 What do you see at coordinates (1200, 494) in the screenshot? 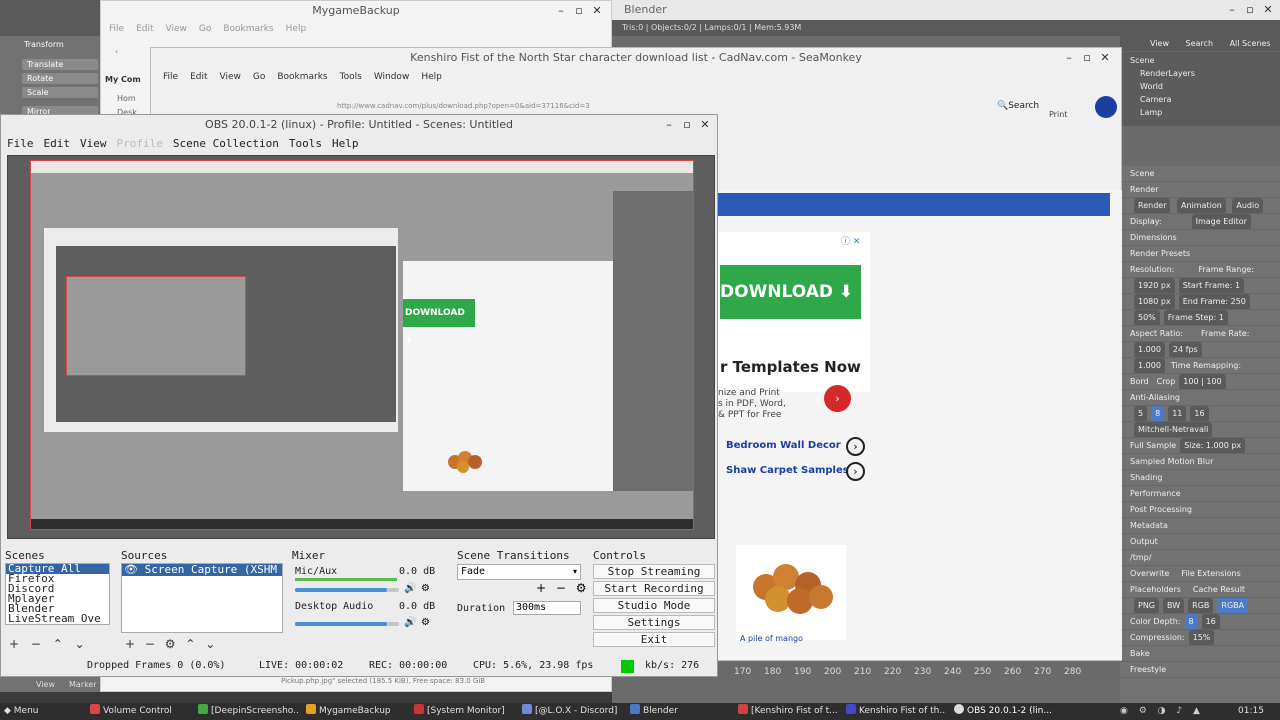
I see `performance-panel: Performance` at bounding box center [1200, 494].